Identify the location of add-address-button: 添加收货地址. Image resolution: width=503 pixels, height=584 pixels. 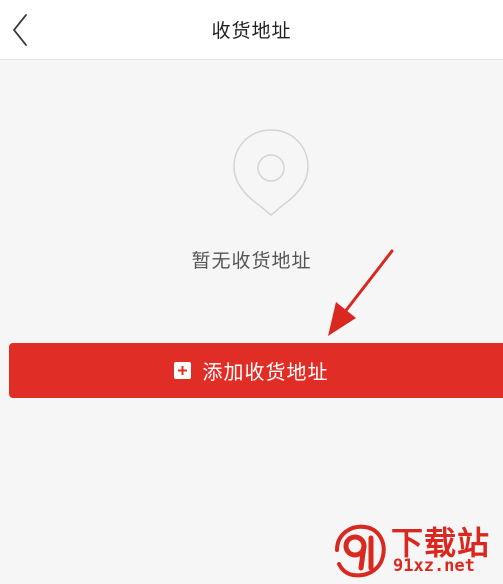
(256, 370).